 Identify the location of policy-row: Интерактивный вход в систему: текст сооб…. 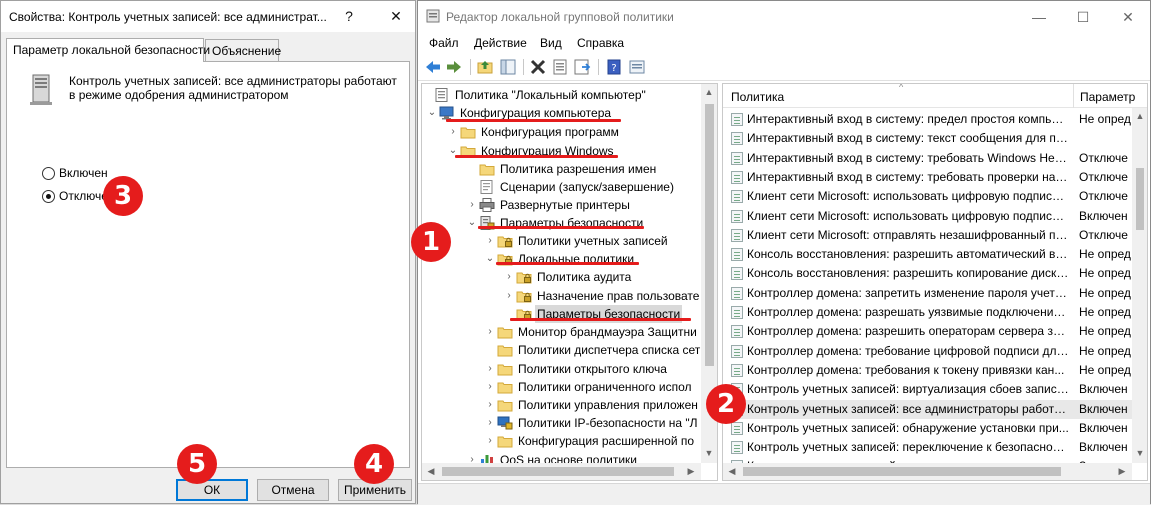
(928, 138).